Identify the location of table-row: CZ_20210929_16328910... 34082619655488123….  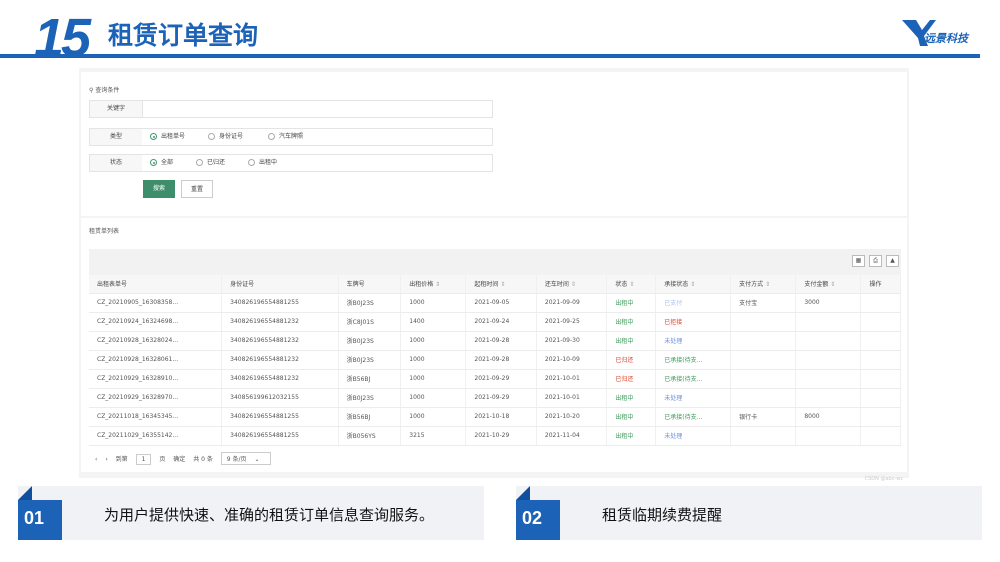
(495, 379).